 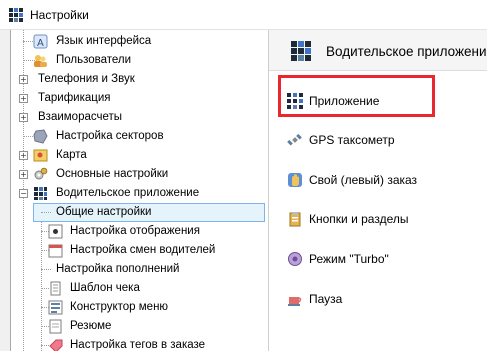 What do you see at coordinates (118, 269) in the screenshot?
I see `tree-item-label: Настройка пополнений` at bounding box center [118, 269].